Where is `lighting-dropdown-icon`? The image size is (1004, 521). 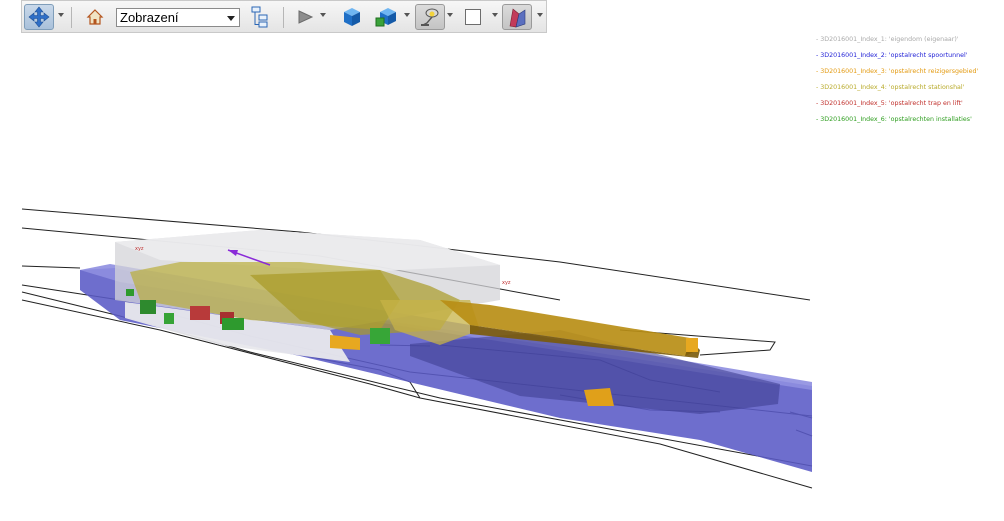
lighting-dropdown-icon is located at coordinates (450, 15).